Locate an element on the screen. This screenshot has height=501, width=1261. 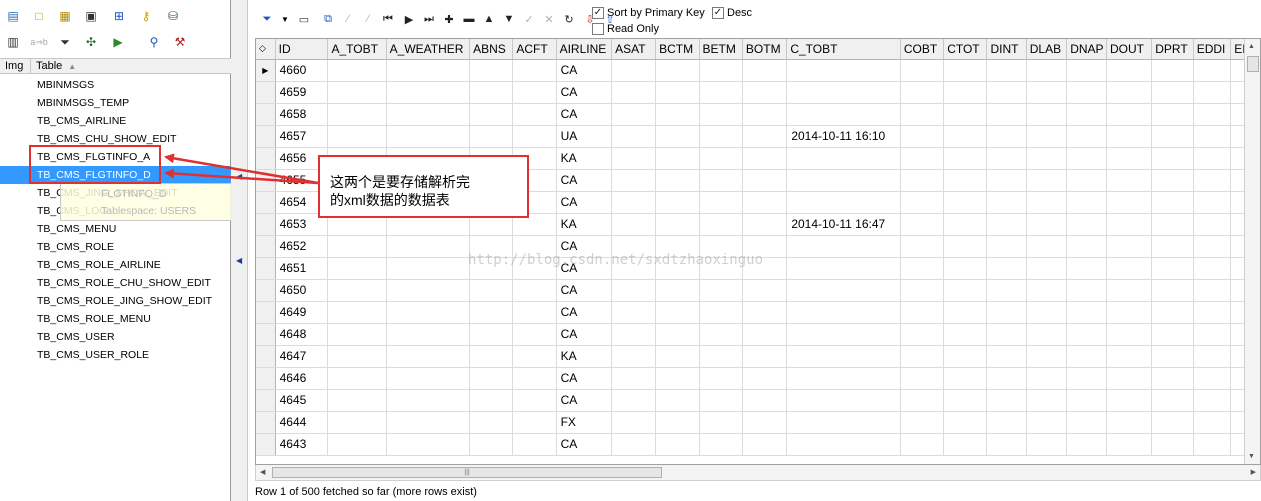
table-row: 4649 CA is located at coordinates (758, 312).